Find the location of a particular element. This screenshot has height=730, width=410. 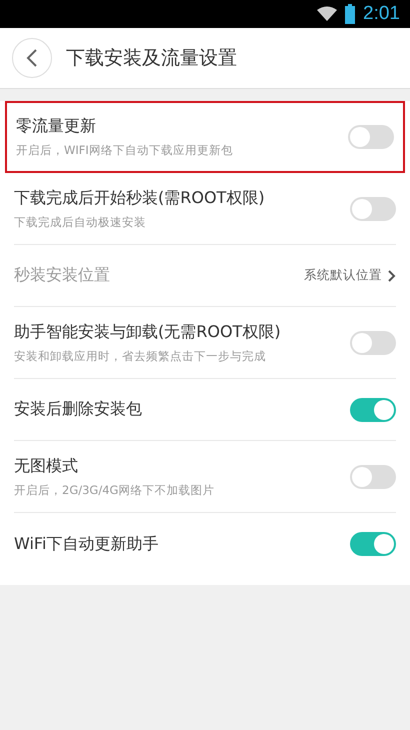

setting-title: 零流量更新 is located at coordinates (56, 126).